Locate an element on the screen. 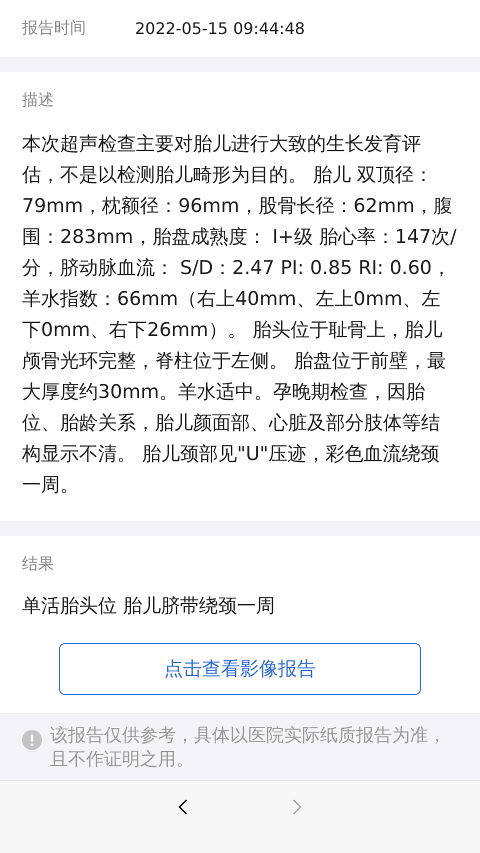  view-image-report-button: 点击查看影像报告 is located at coordinates (240, 669).